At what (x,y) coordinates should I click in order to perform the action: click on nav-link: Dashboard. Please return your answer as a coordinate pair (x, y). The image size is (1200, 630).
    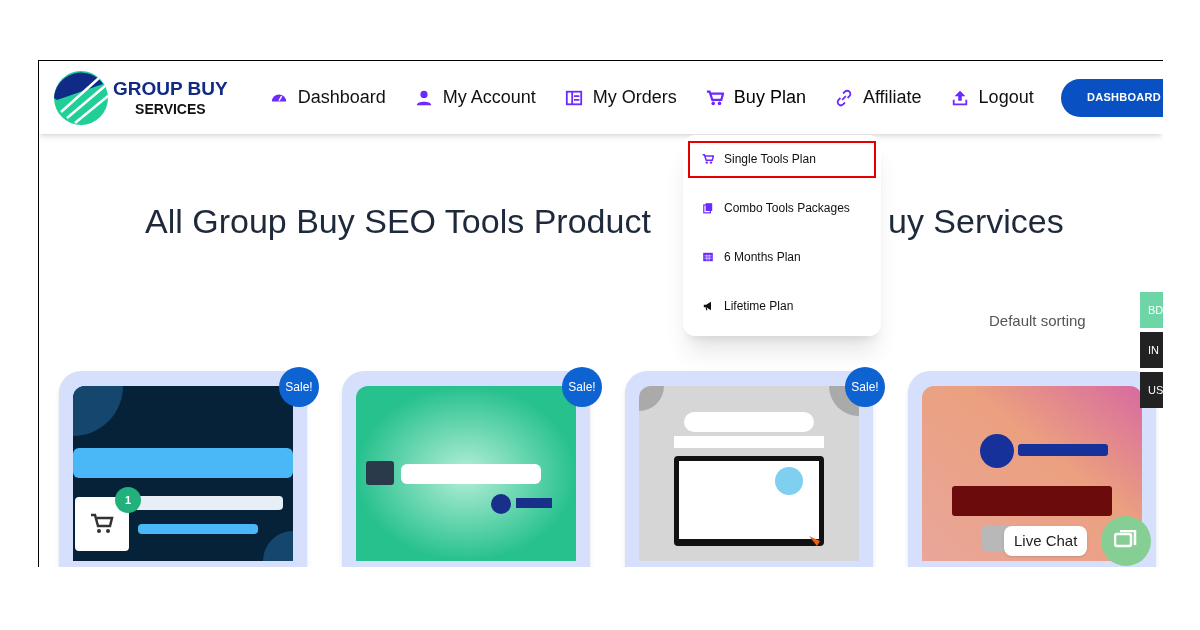
    Looking at the image, I should click on (327, 97).